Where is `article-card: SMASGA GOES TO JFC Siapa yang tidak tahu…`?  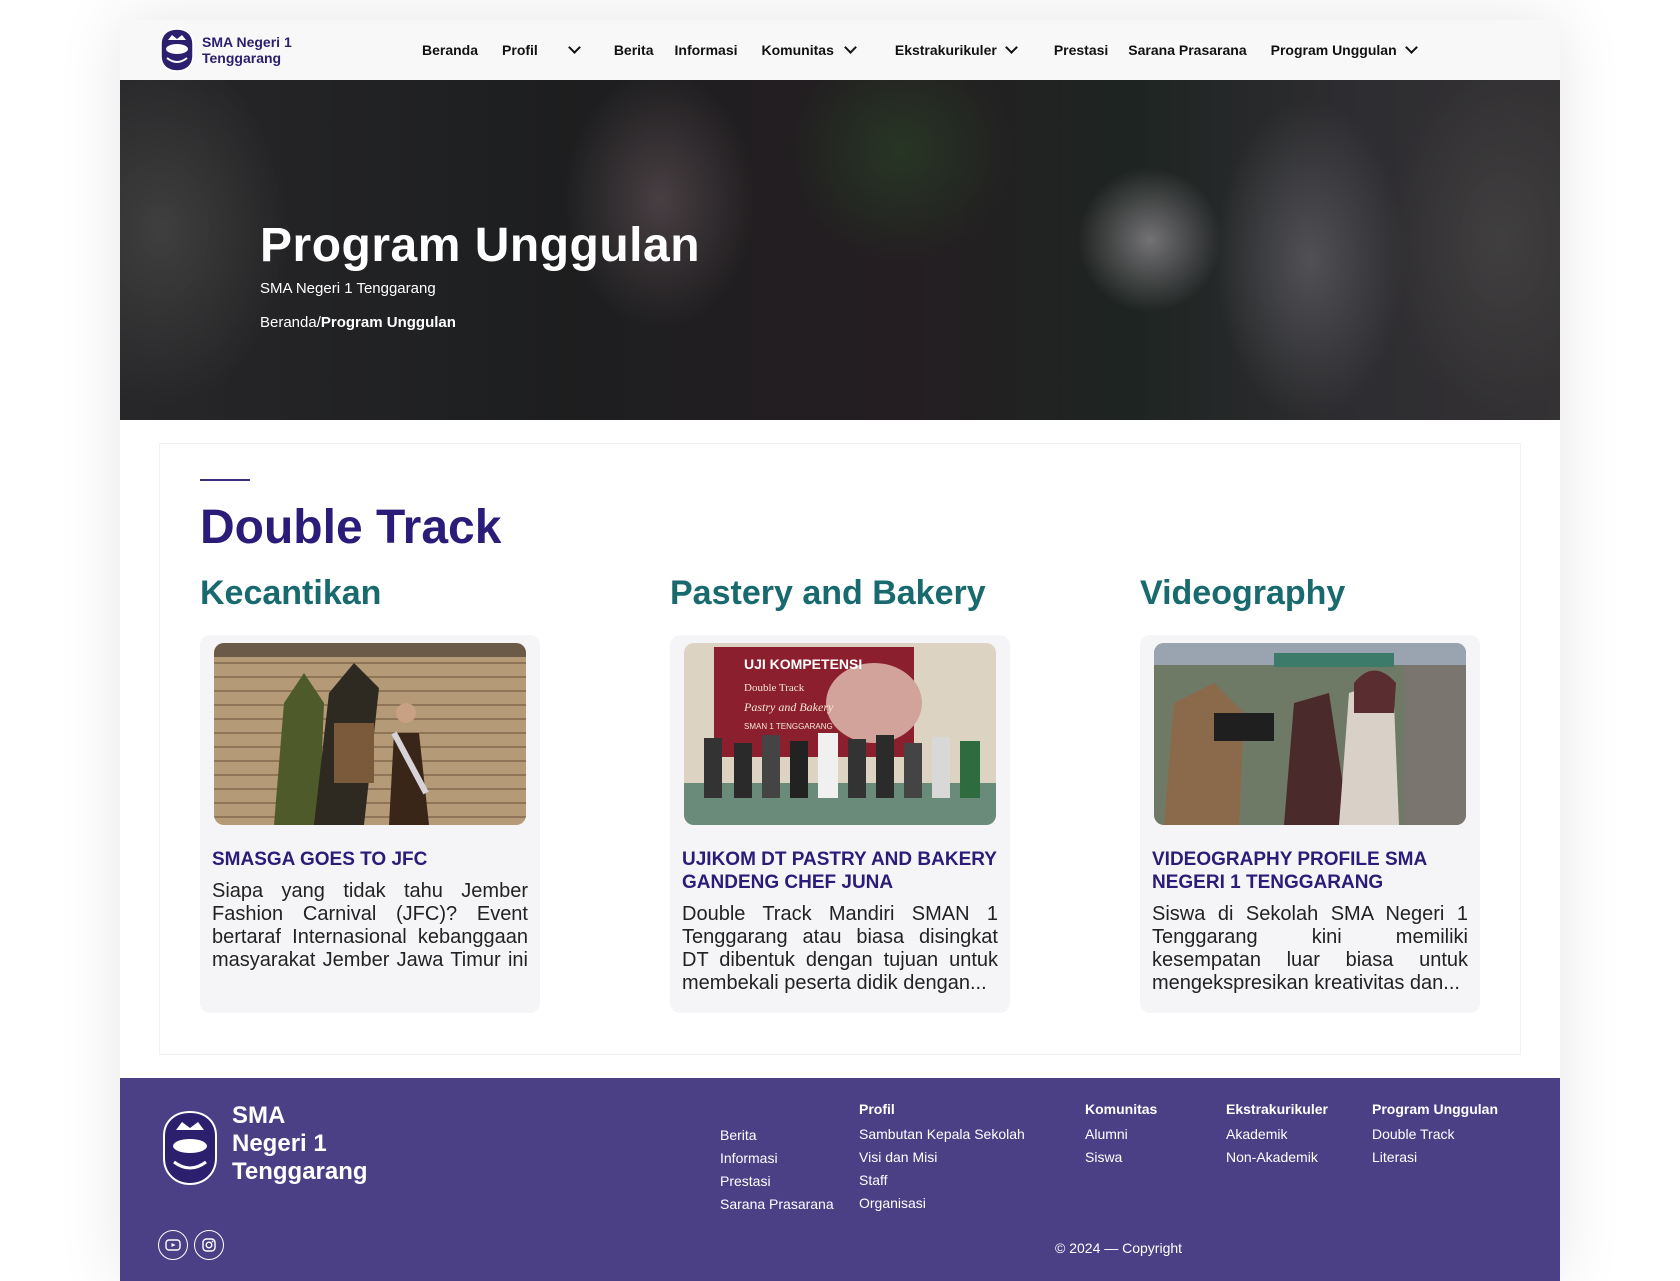
article-card: SMASGA GOES TO JFC Siapa yang tidak tahu… is located at coordinates (370, 824).